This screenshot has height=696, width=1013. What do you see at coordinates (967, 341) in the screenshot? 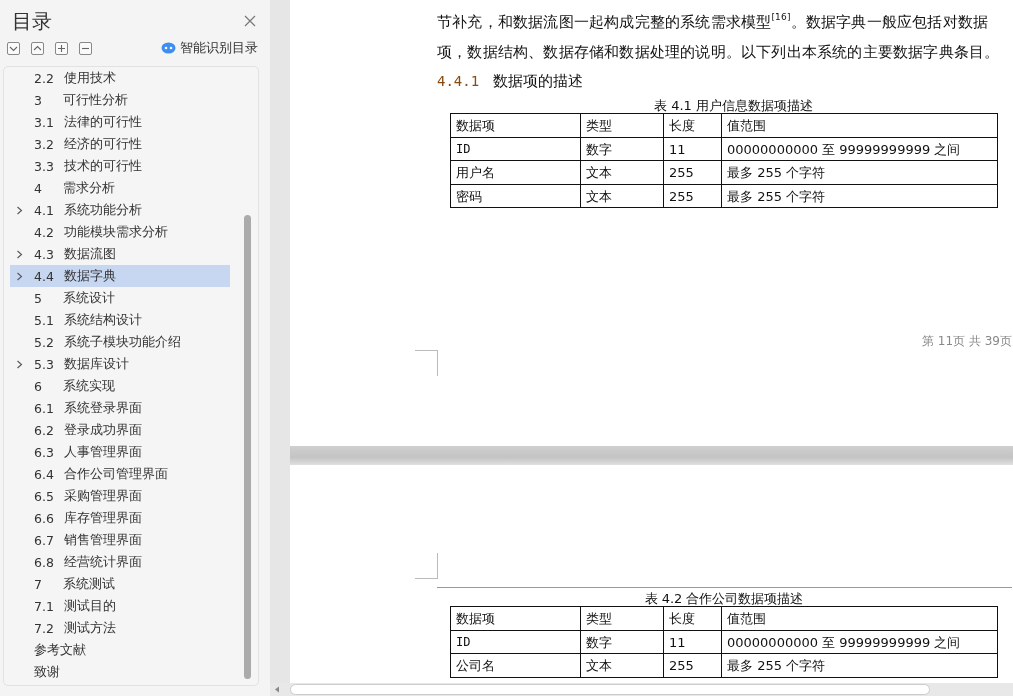
I see `page-number: 第 11页 共 39页` at bounding box center [967, 341].